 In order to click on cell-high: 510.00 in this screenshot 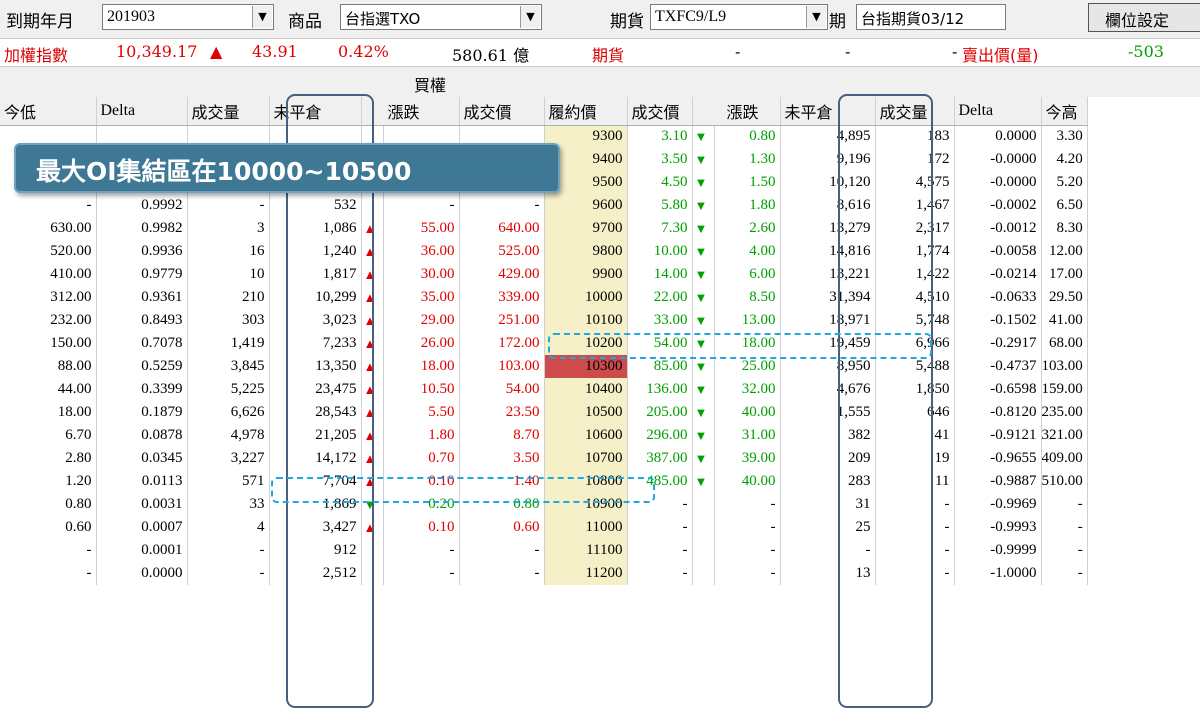, I will do `click(1064, 481)`.